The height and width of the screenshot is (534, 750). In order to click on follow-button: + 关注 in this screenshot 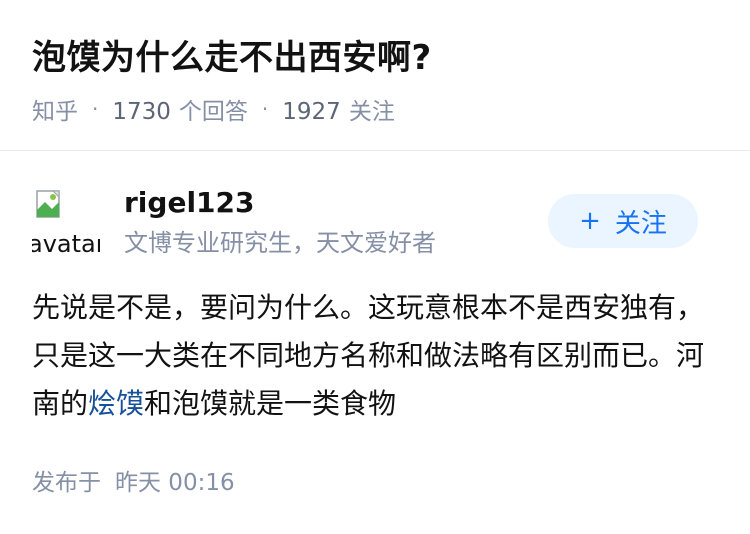, I will do `click(623, 221)`.